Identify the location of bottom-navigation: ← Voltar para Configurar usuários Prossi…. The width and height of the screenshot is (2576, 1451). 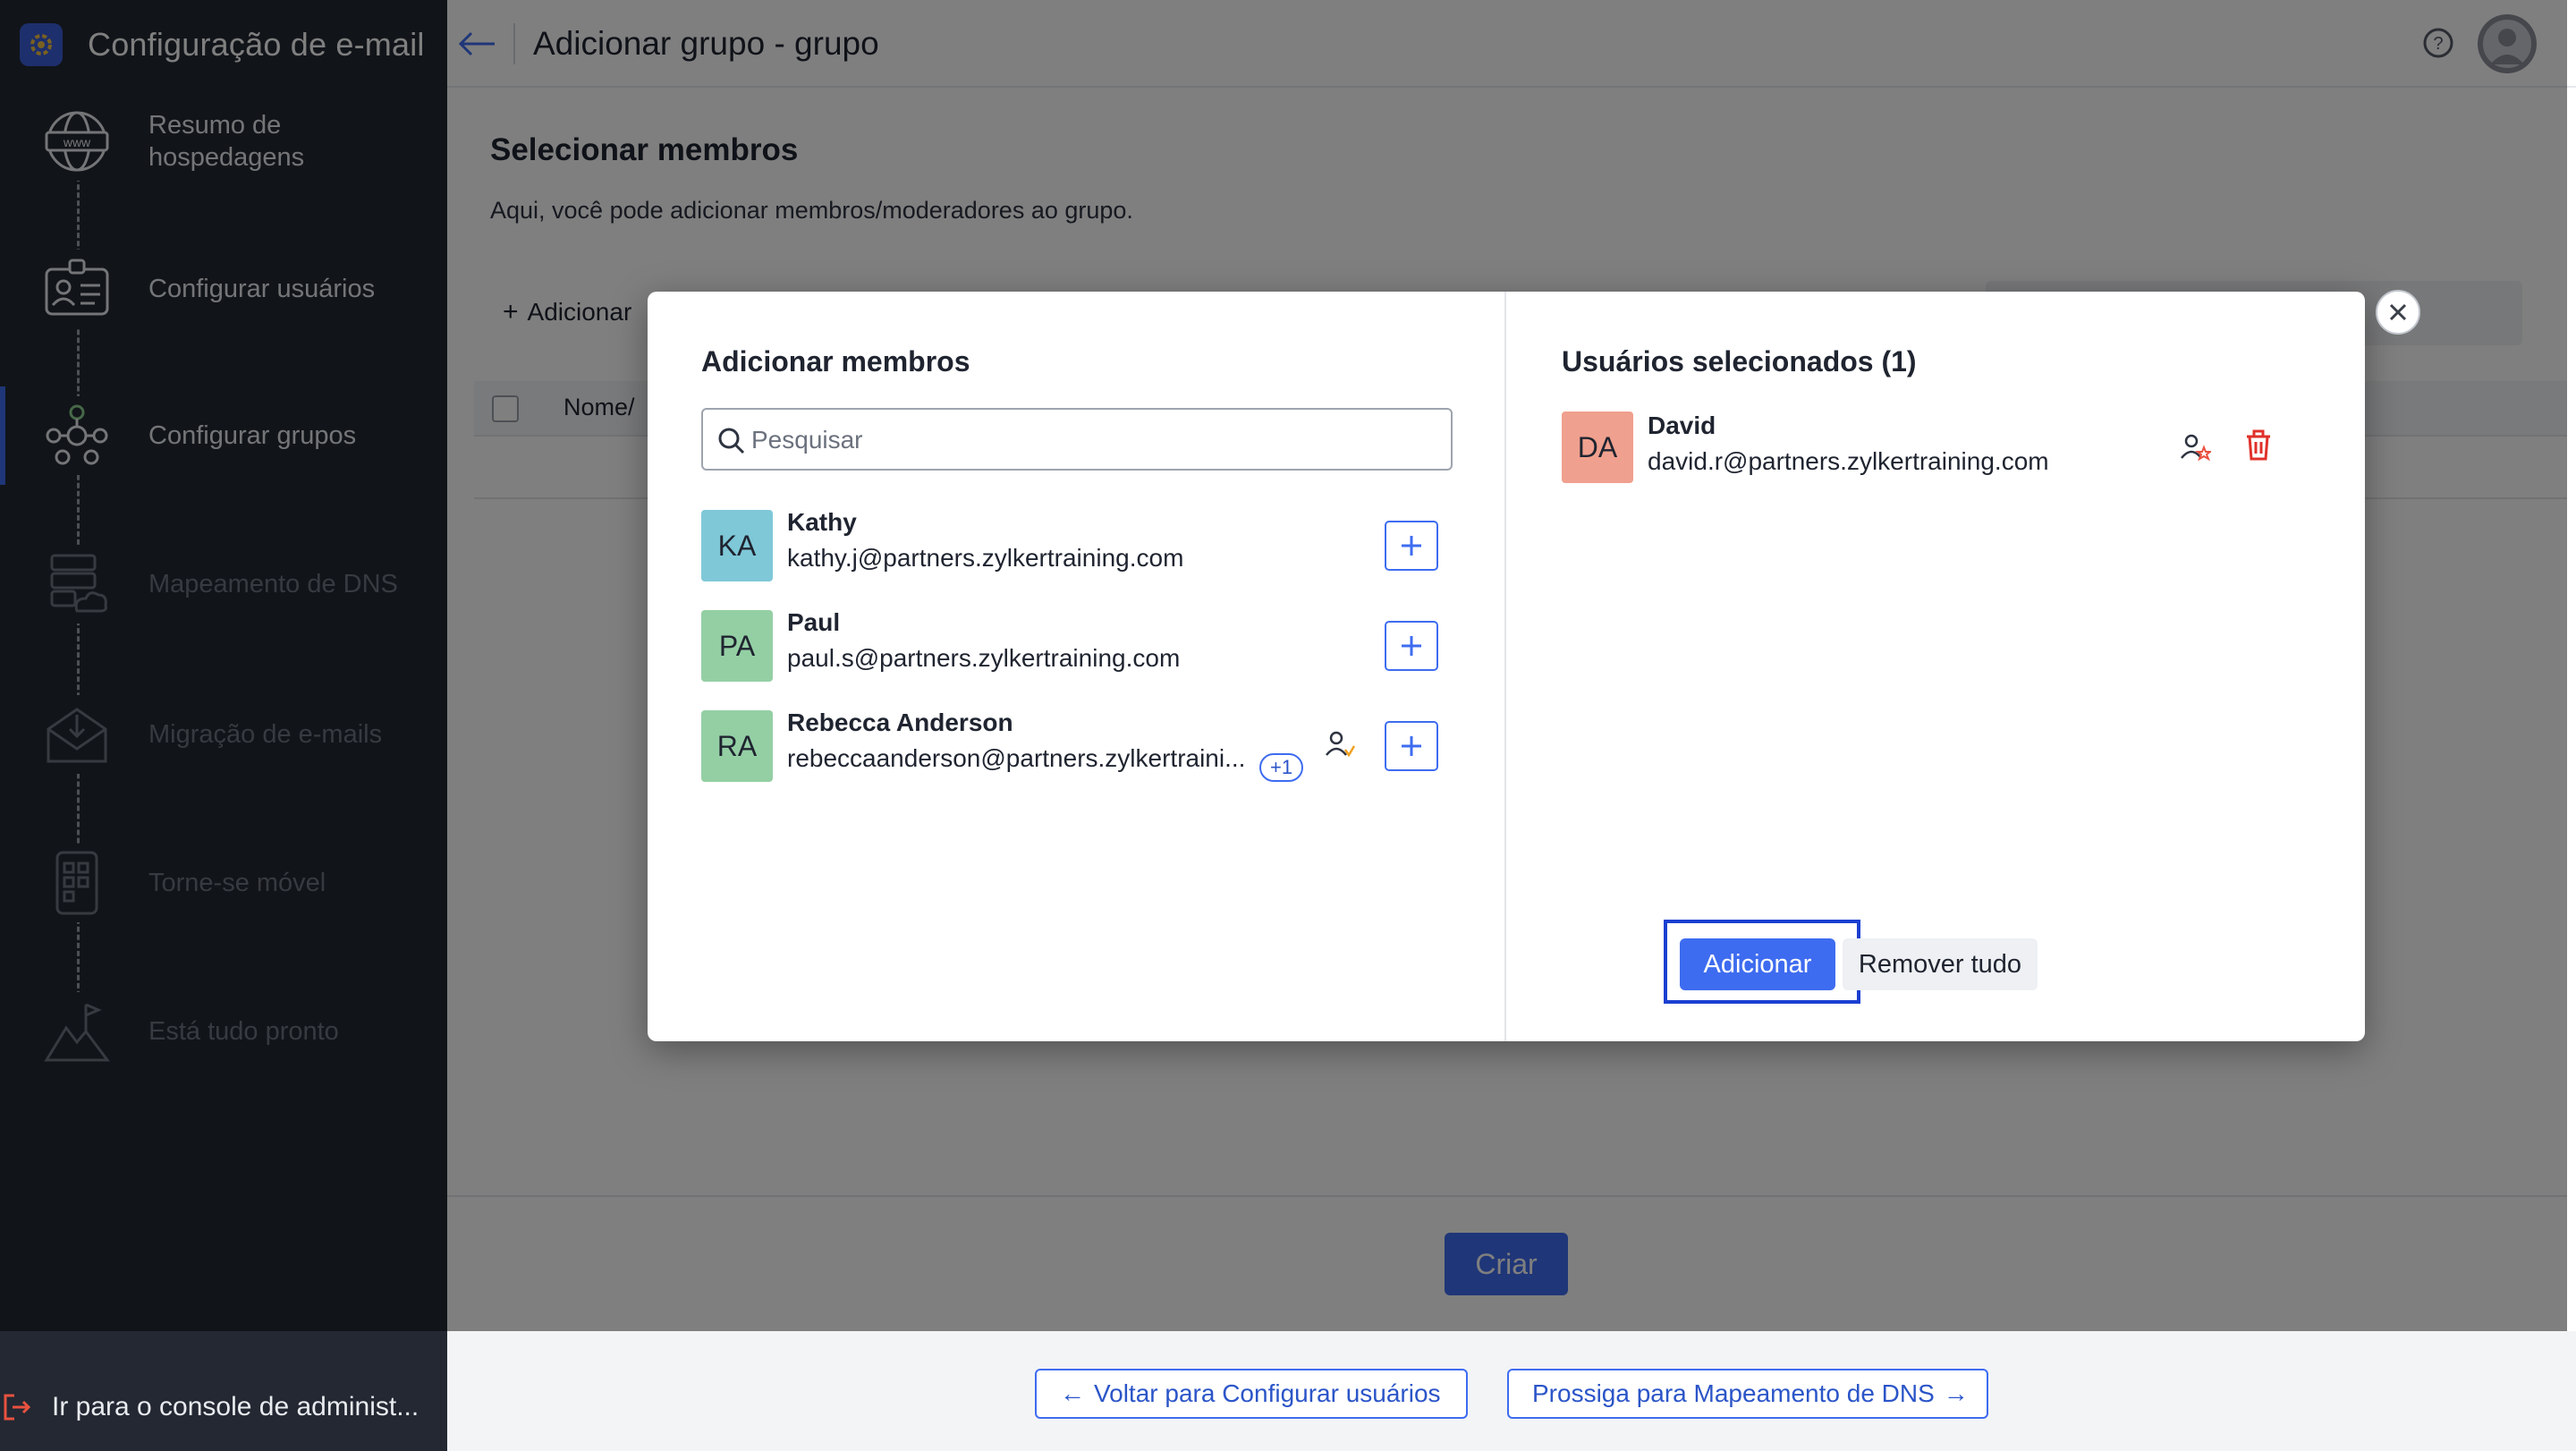
(1511, 1391).